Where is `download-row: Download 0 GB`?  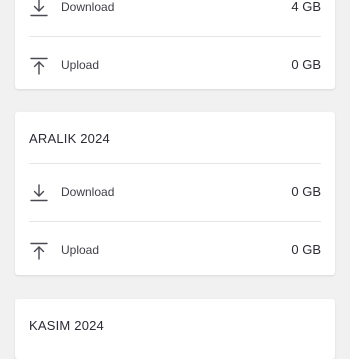
download-row: Download 0 GB is located at coordinates (175, 192).